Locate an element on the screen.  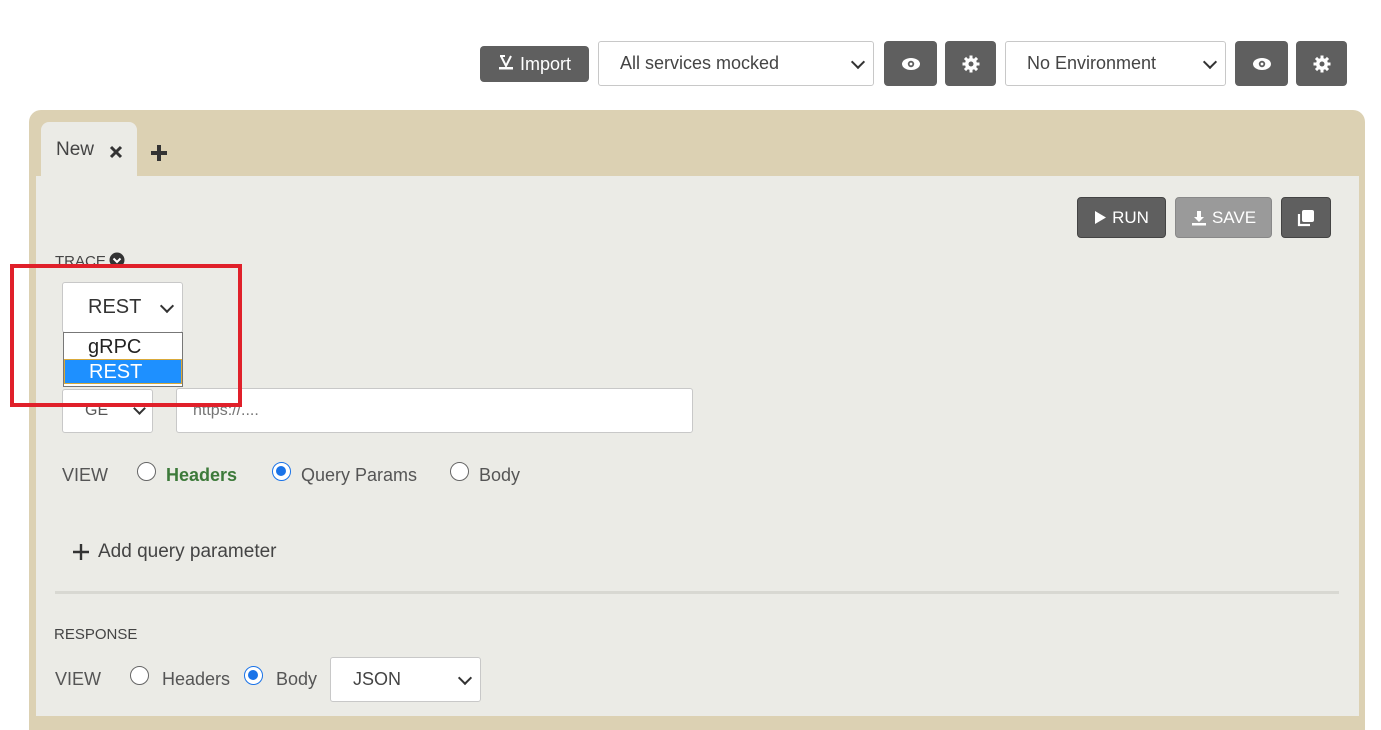
response-format-value: JSON is located at coordinates (377, 679).